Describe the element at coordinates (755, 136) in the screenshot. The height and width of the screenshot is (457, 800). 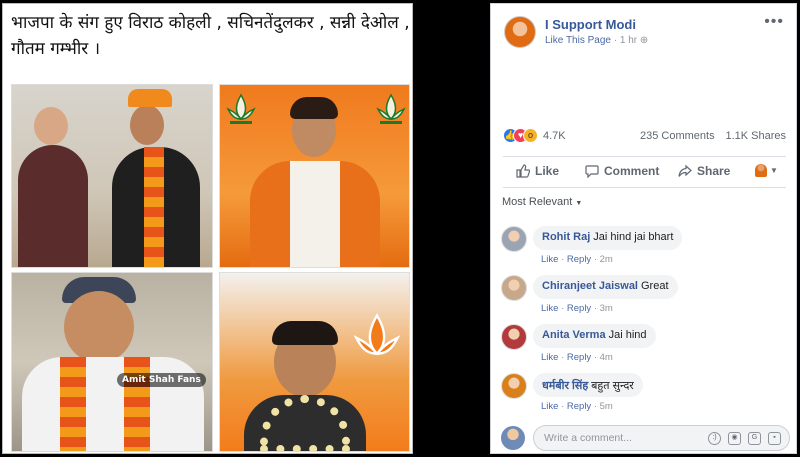
I see `shares-count: 1.1K Shares` at that location.